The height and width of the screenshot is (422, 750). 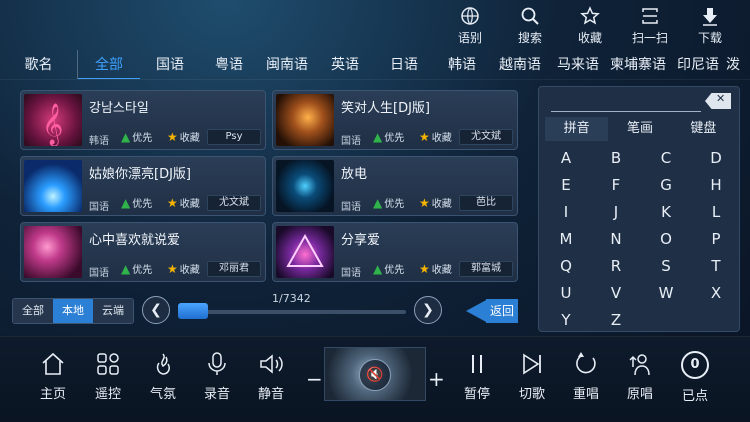 What do you see at coordinates (33, 311) in the screenshot?
I see `filter-all: 全部` at bounding box center [33, 311].